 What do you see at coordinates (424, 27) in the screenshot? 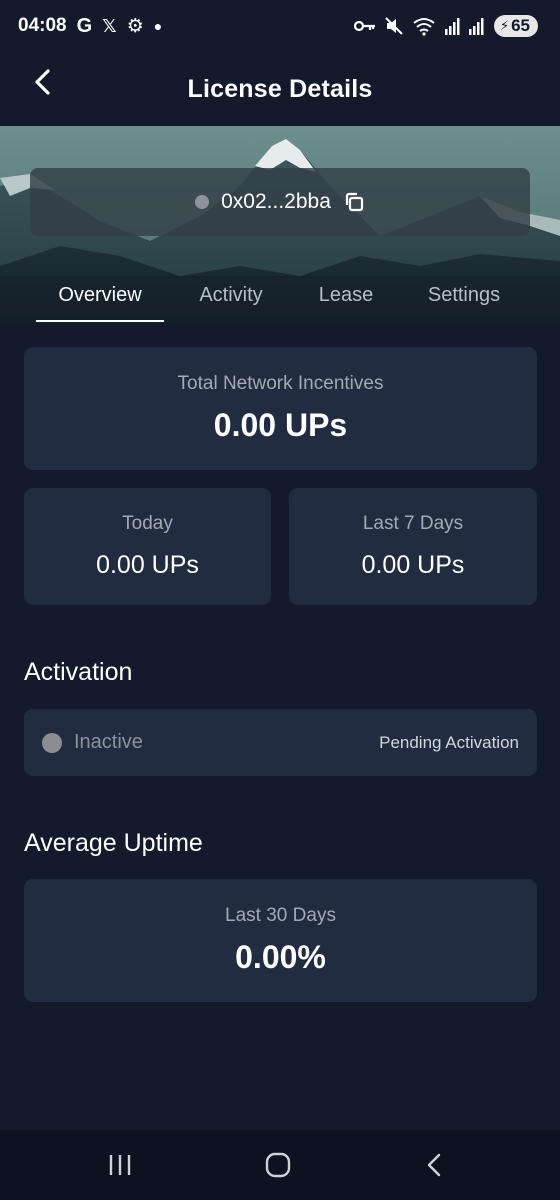
I see `wifi-icon` at bounding box center [424, 27].